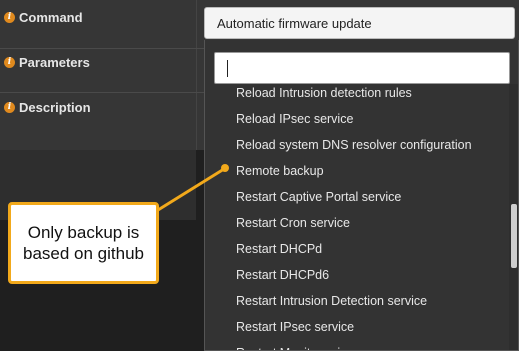  What do you see at coordinates (225, 168) in the screenshot?
I see `callout-pointer-dot` at bounding box center [225, 168].